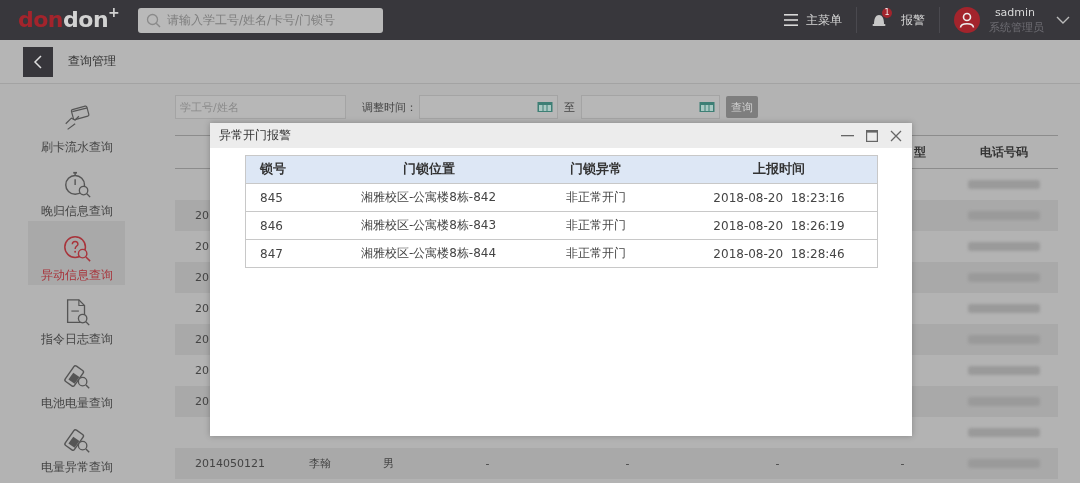 This screenshot has width=1080, height=483. I want to click on table-cell-text: 湘雅校区-公寓楼8栋-842, so click(428, 197).